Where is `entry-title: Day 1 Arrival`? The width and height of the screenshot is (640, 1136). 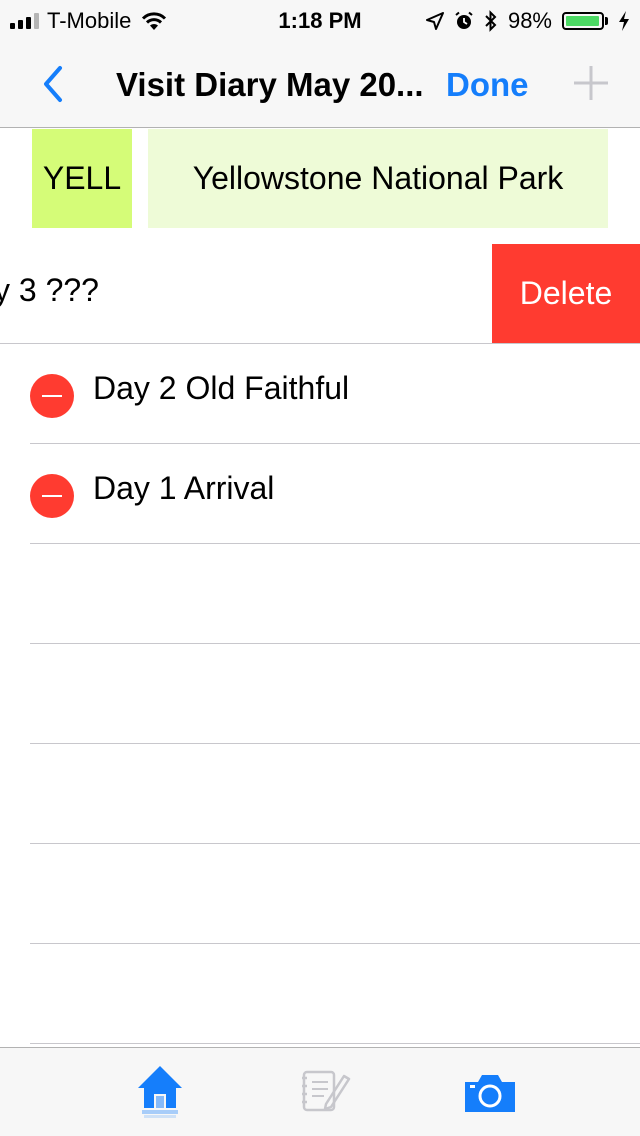
entry-title: Day 1 Arrival is located at coordinates (184, 488).